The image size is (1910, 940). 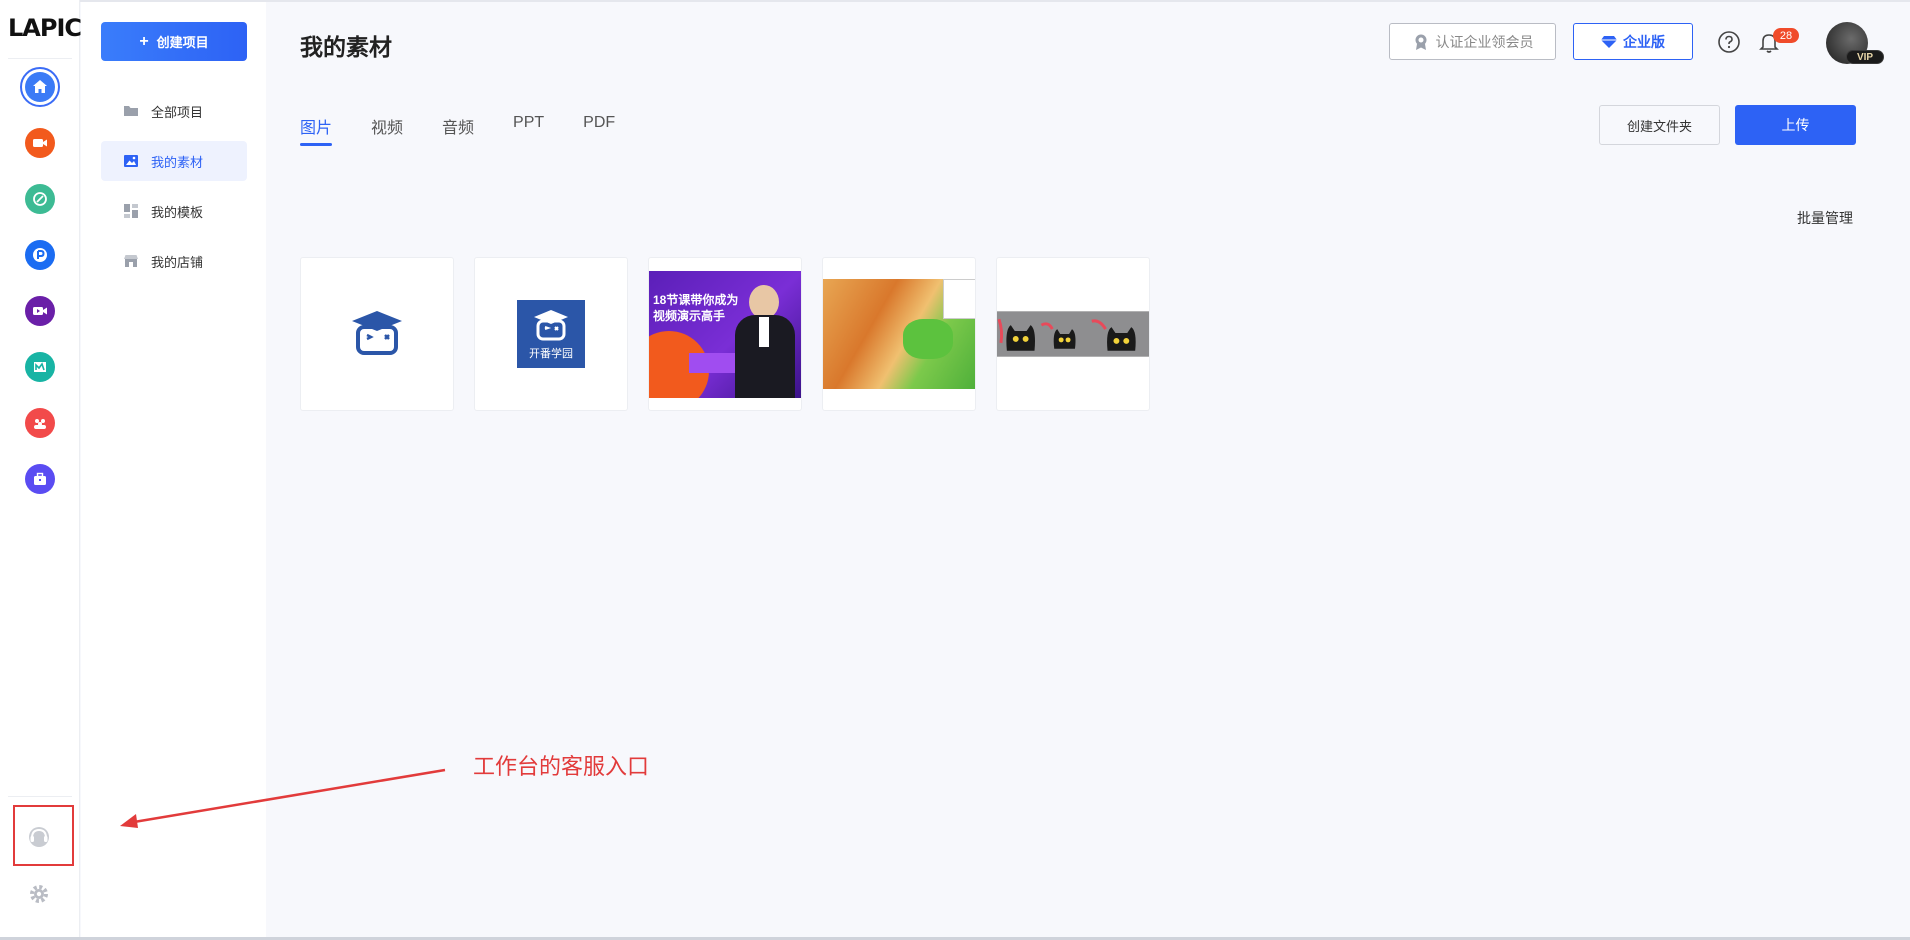 I want to click on sidebar-item-my-materials: 我的素材, so click(x=174, y=161).